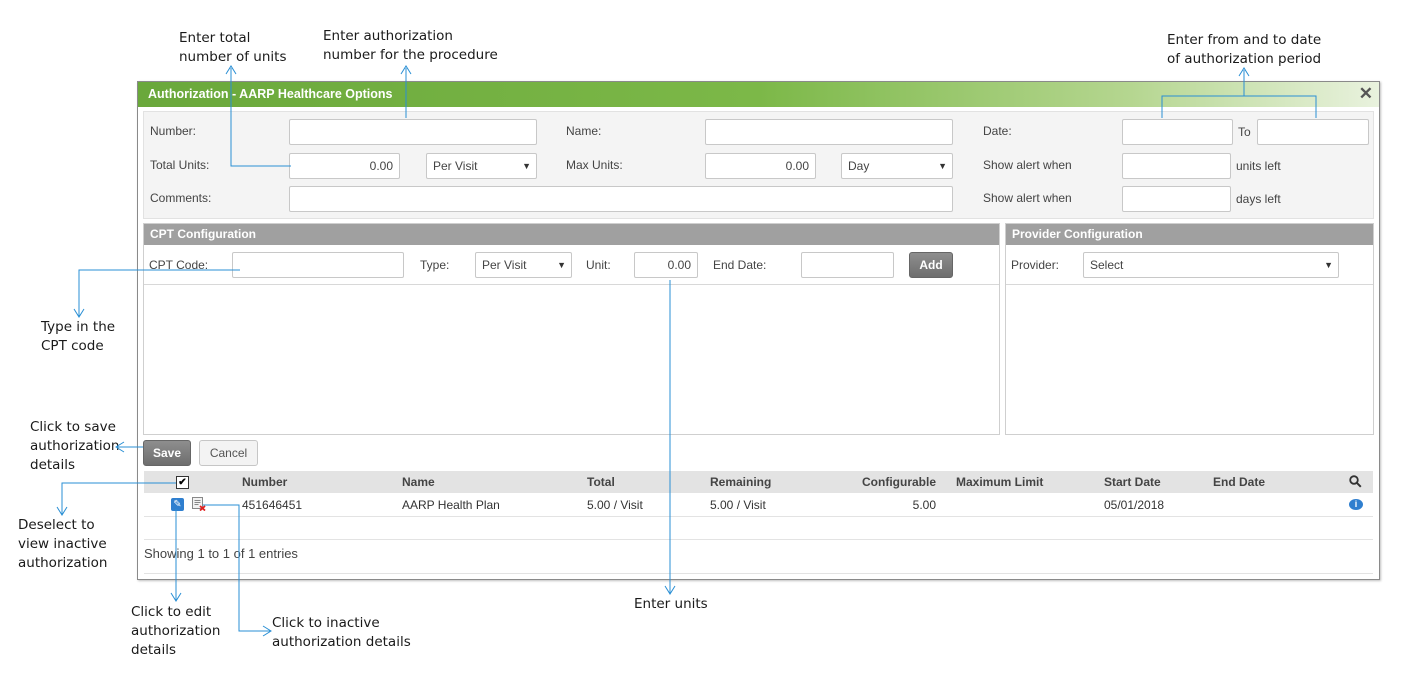 The width and height of the screenshot is (1410, 680). I want to click on cpt-end-date-input, so click(847, 265).